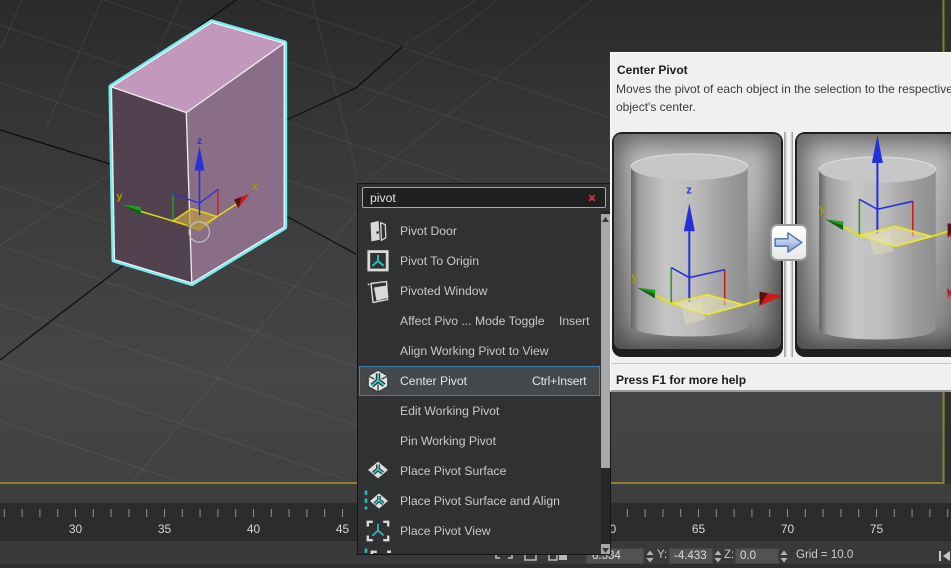  Describe the element at coordinates (120, 197) in the screenshot. I see `svg-text: y` at that location.